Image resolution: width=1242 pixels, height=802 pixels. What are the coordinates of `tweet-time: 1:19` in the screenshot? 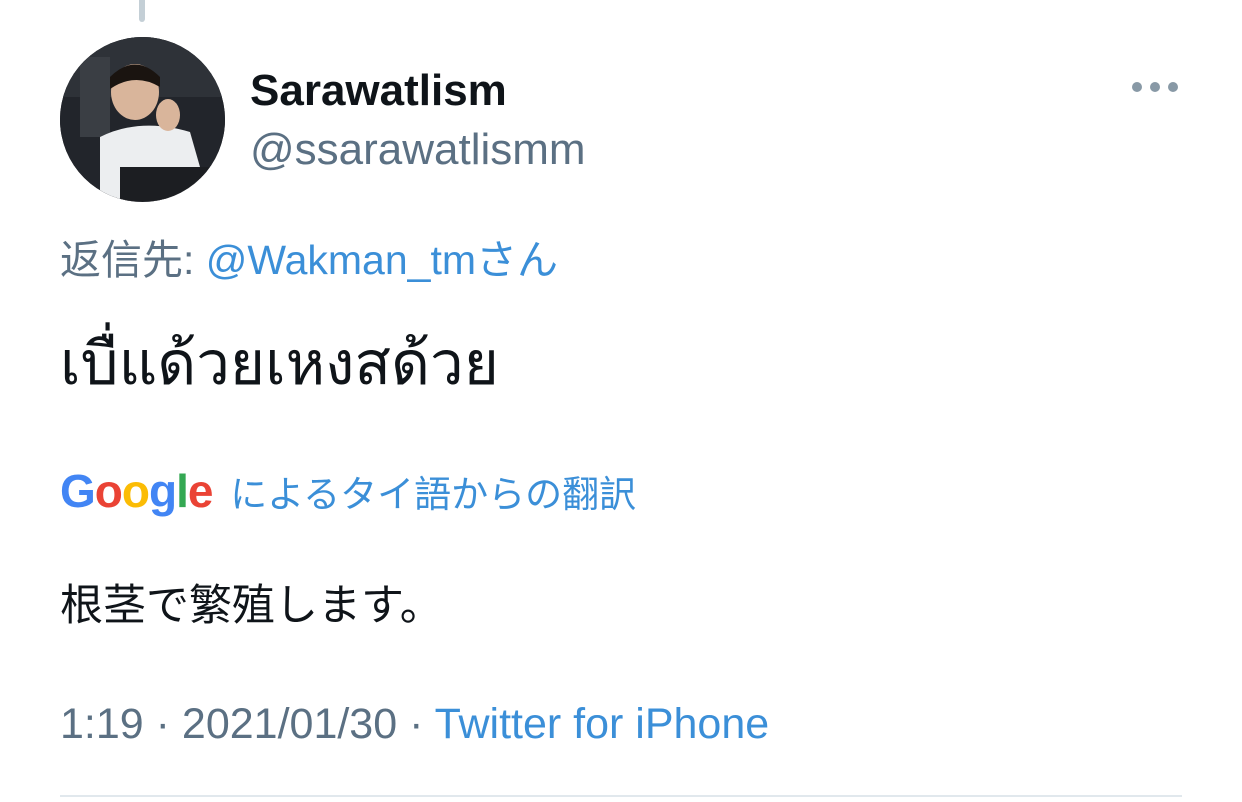 It's located at (102, 724).